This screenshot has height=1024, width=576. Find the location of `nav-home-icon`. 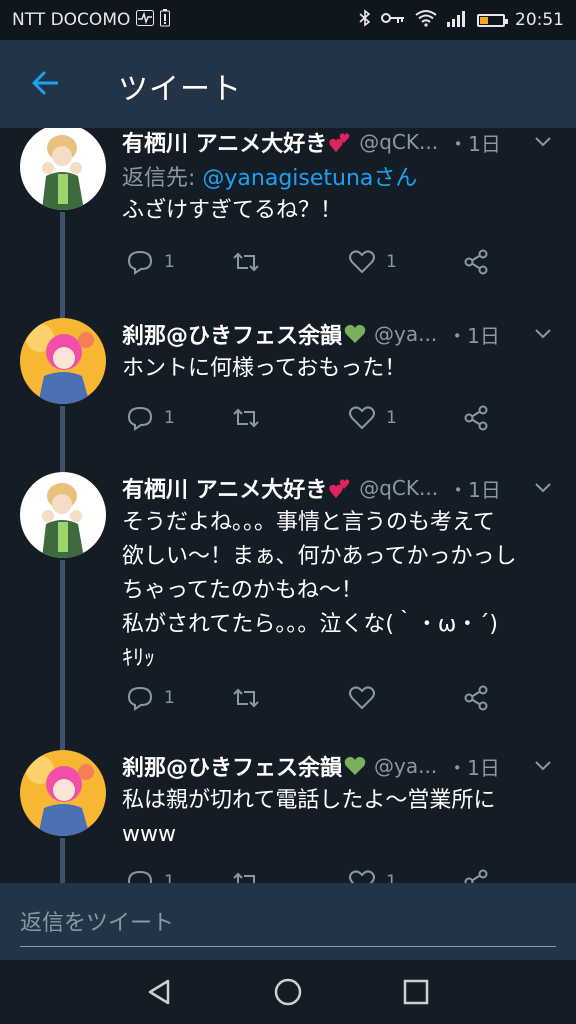

nav-home-icon is located at coordinates (288, 992).